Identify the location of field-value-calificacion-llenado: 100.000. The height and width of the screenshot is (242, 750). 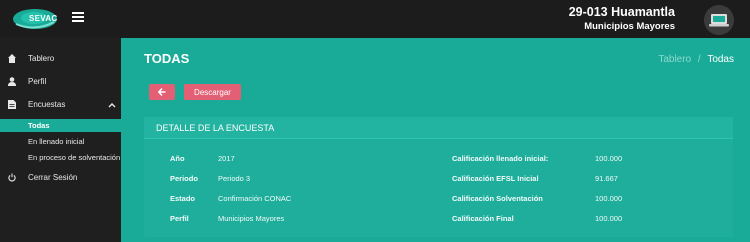
(609, 158).